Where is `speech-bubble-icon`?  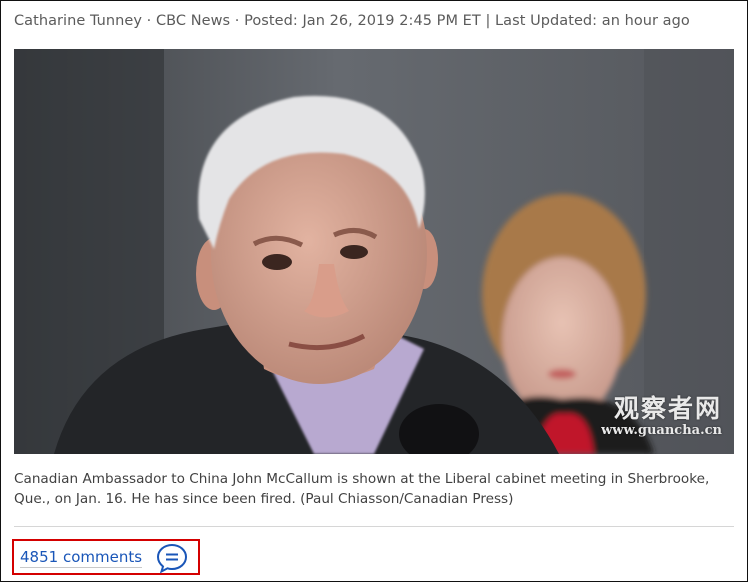
speech-bubble-icon is located at coordinates (172, 558).